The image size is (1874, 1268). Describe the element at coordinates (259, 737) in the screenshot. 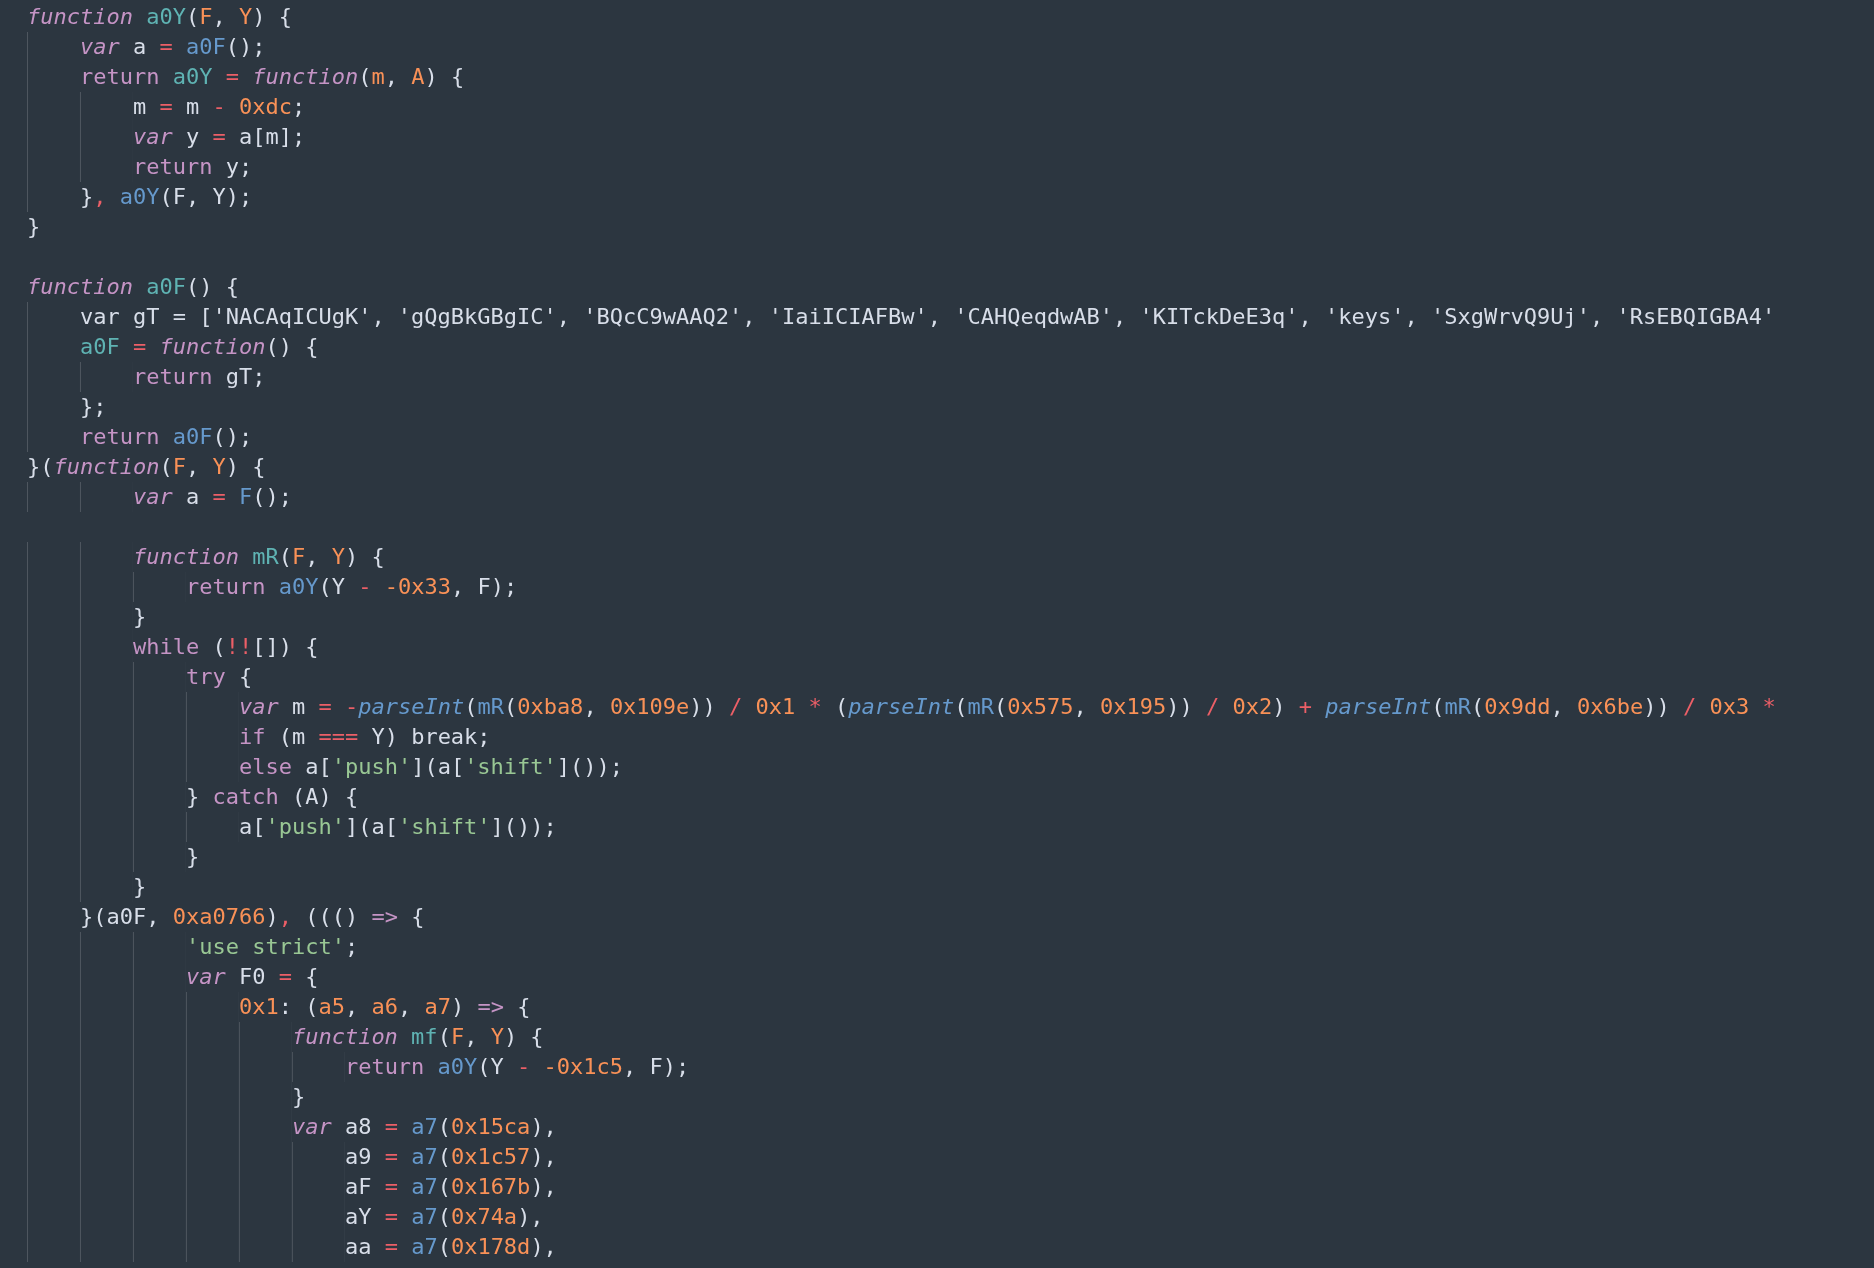

I see `code-line: if (m === Y) break;` at that location.